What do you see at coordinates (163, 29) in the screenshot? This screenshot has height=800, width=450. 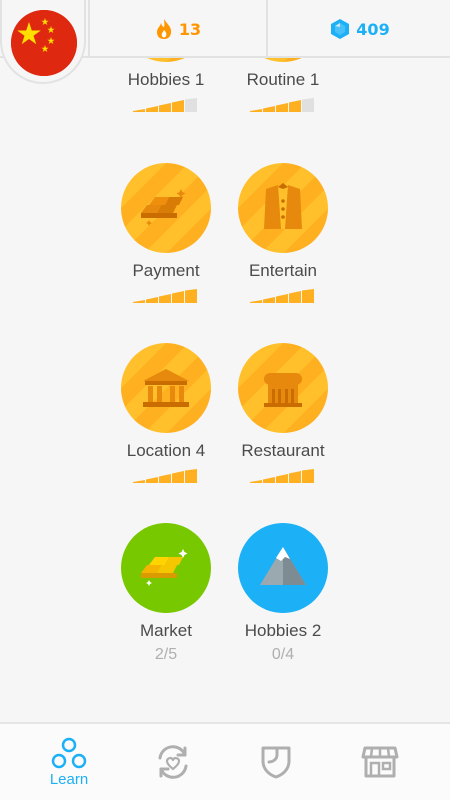 I see `flame-icon` at bounding box center [163, 29].